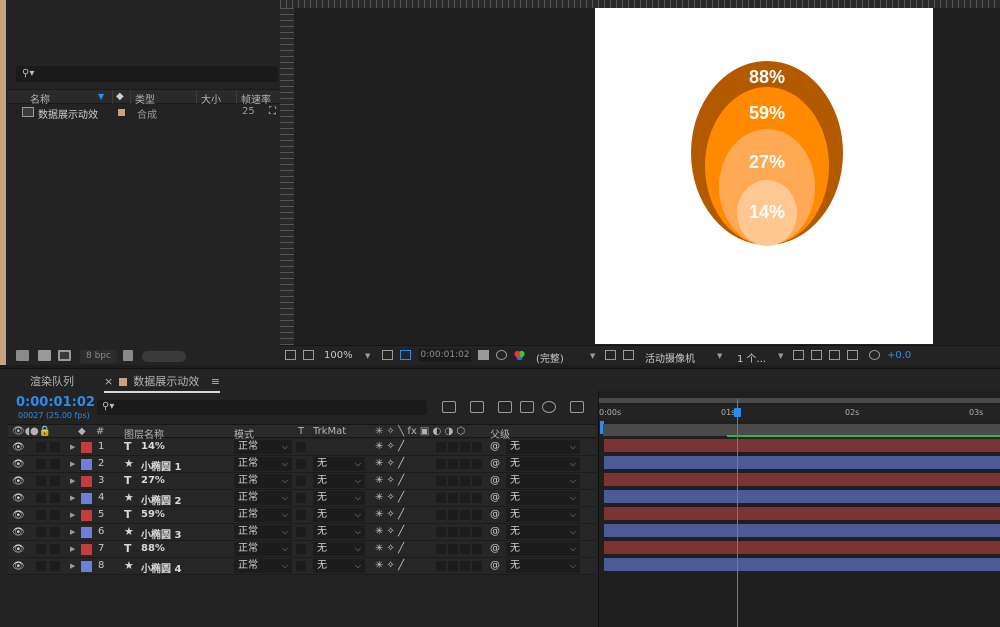 This screenshot has height=627, width=1000. What do you see at coordinates (145, 98) in the screenshot?
I see `col-type: 类型` at bounding box center [145, 98].